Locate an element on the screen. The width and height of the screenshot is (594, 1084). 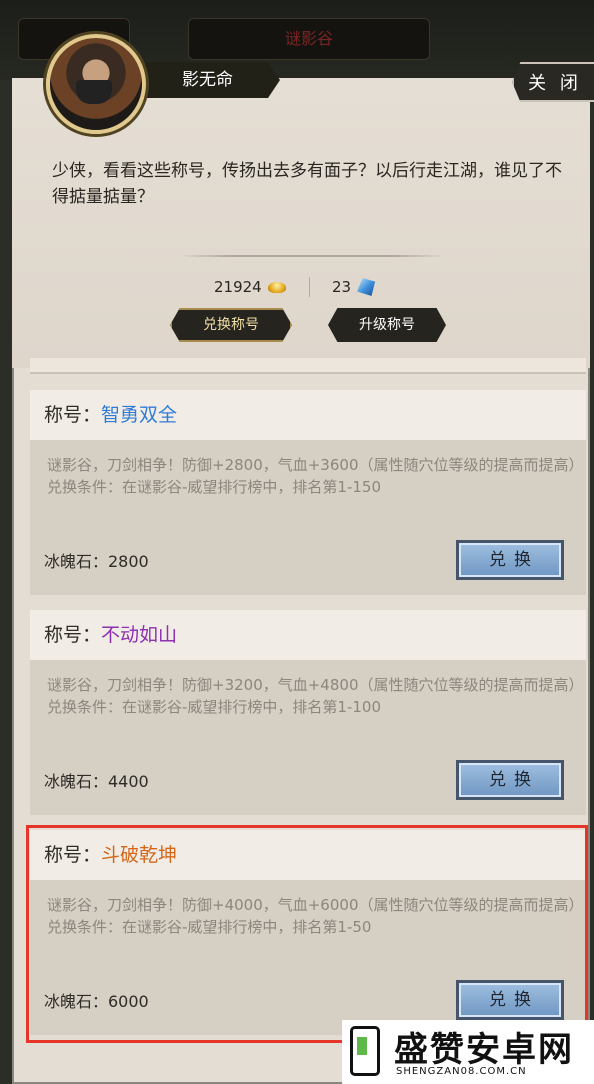
watermark: 盛赞安卓网 SHENGZAN08.COM.CN is located at coordinates (468, 1052).